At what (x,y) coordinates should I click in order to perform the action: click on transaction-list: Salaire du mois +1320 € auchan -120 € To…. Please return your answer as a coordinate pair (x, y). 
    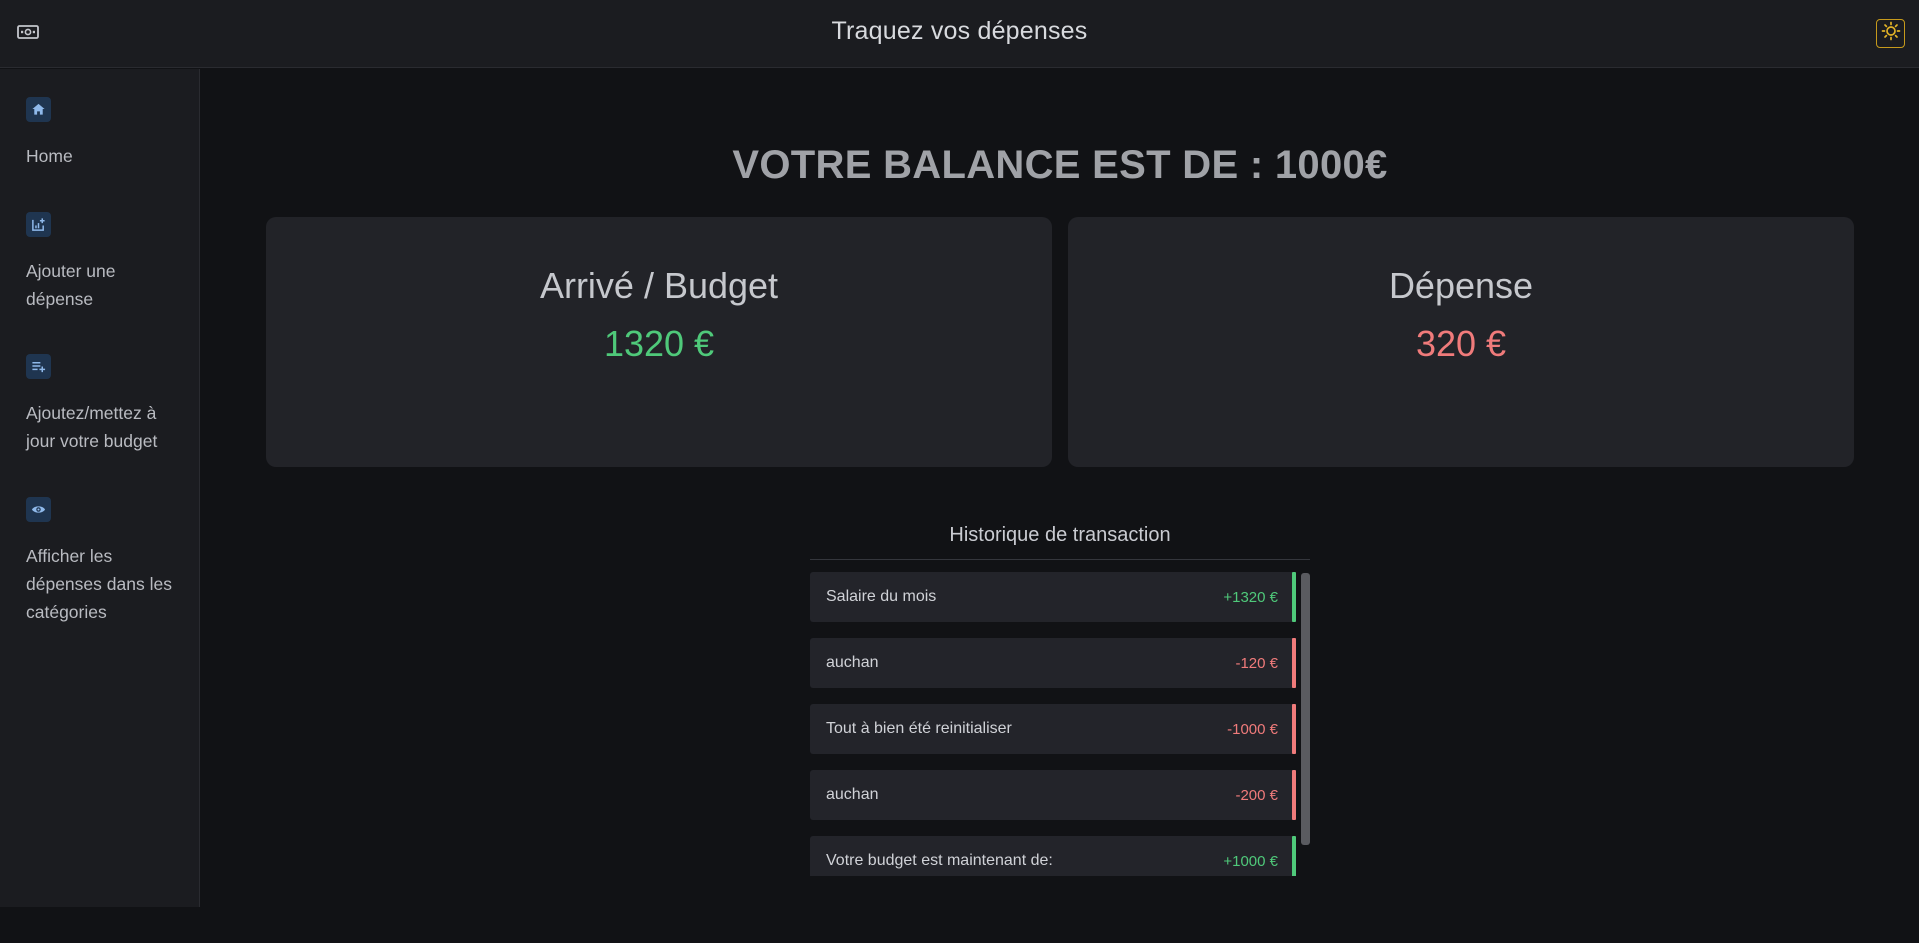
    Looking at the image, I should click on (1053, 724).